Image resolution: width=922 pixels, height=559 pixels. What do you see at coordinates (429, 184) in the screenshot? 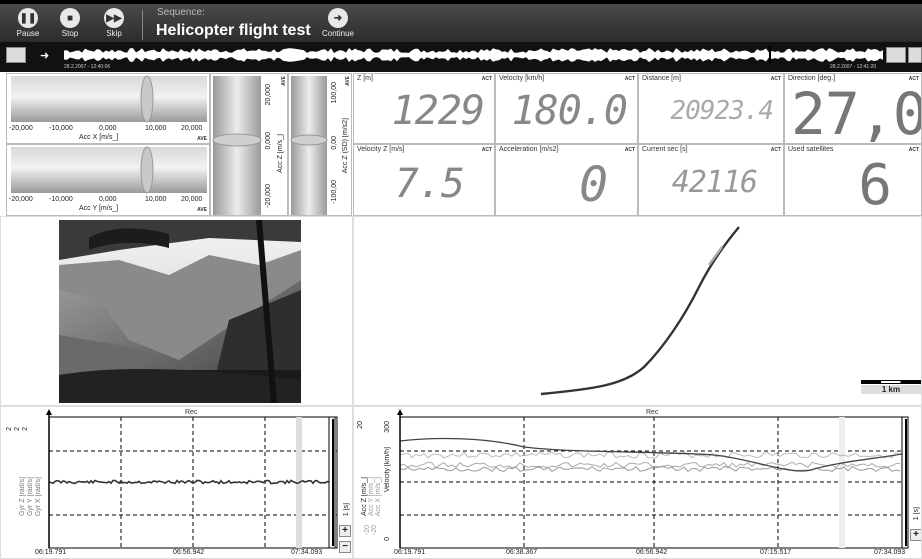
I see `display-value: 7.5` at bounding box center [429, 184].